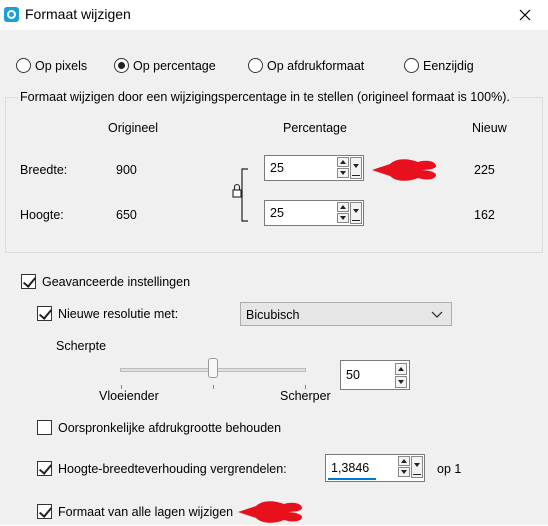 The image size is (548, 526). Describe the element at coordinates (170, 428) in the screenshot. I see `keep-print-size-label: Oorspronkelijke afdrukgrootte behouden` at that location.